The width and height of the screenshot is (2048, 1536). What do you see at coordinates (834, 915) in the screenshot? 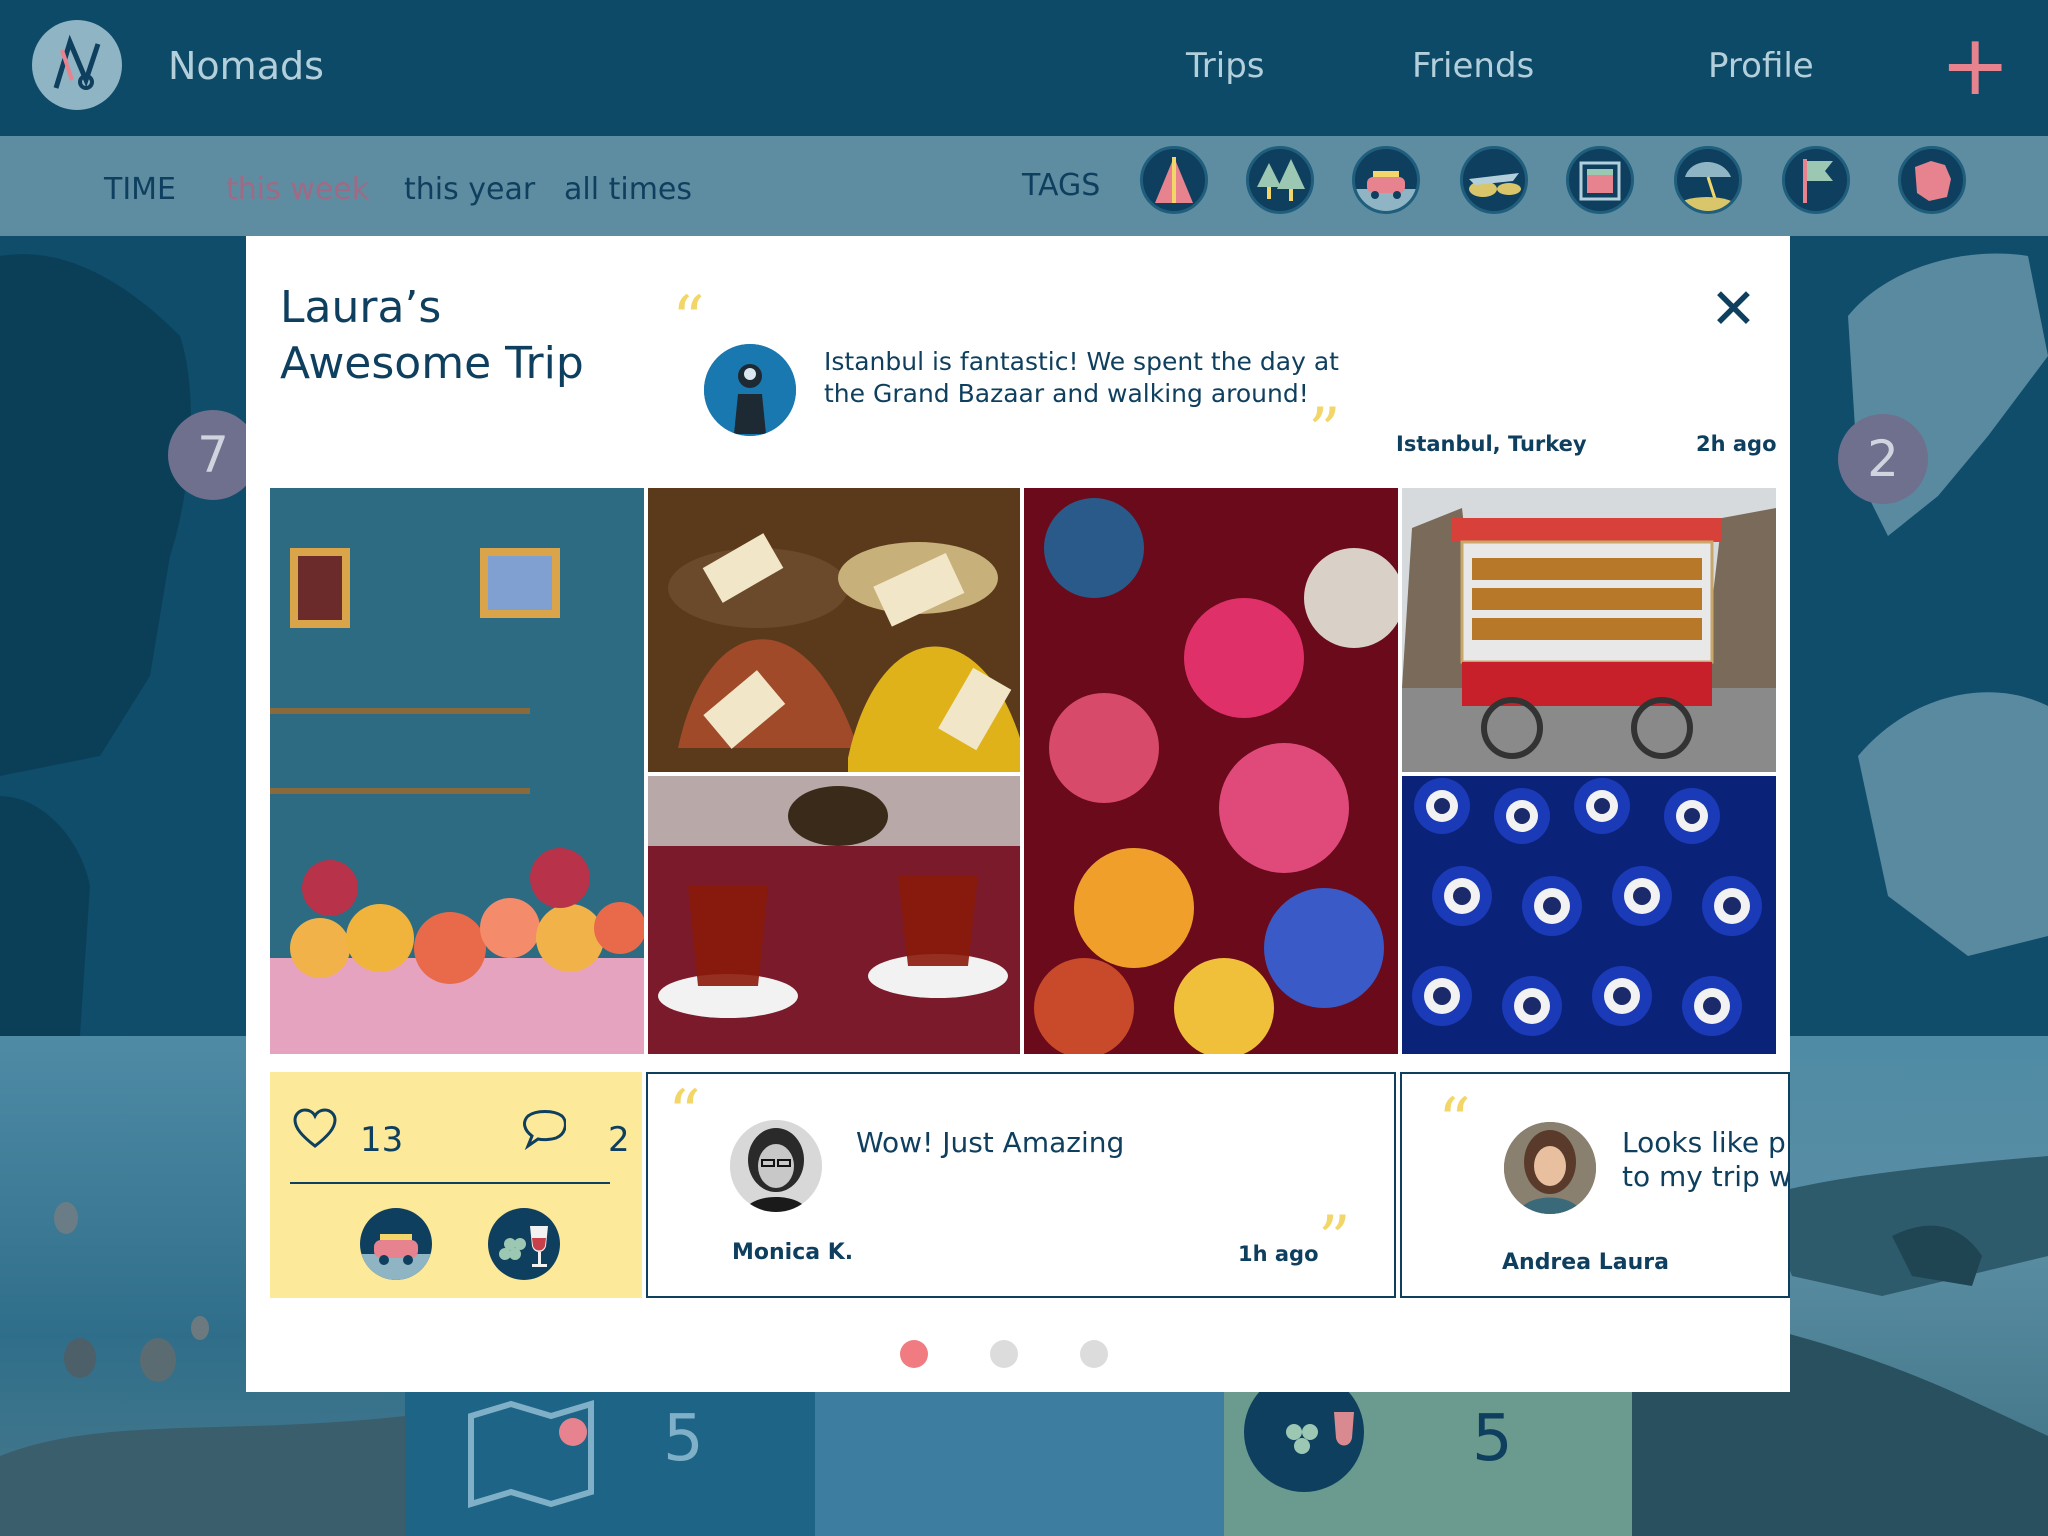
I see `photo-turkish-tea` at bounding box center [834, 915].